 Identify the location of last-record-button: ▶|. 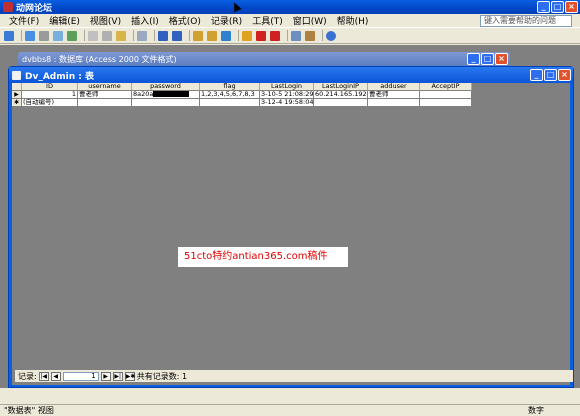
(117, 376).